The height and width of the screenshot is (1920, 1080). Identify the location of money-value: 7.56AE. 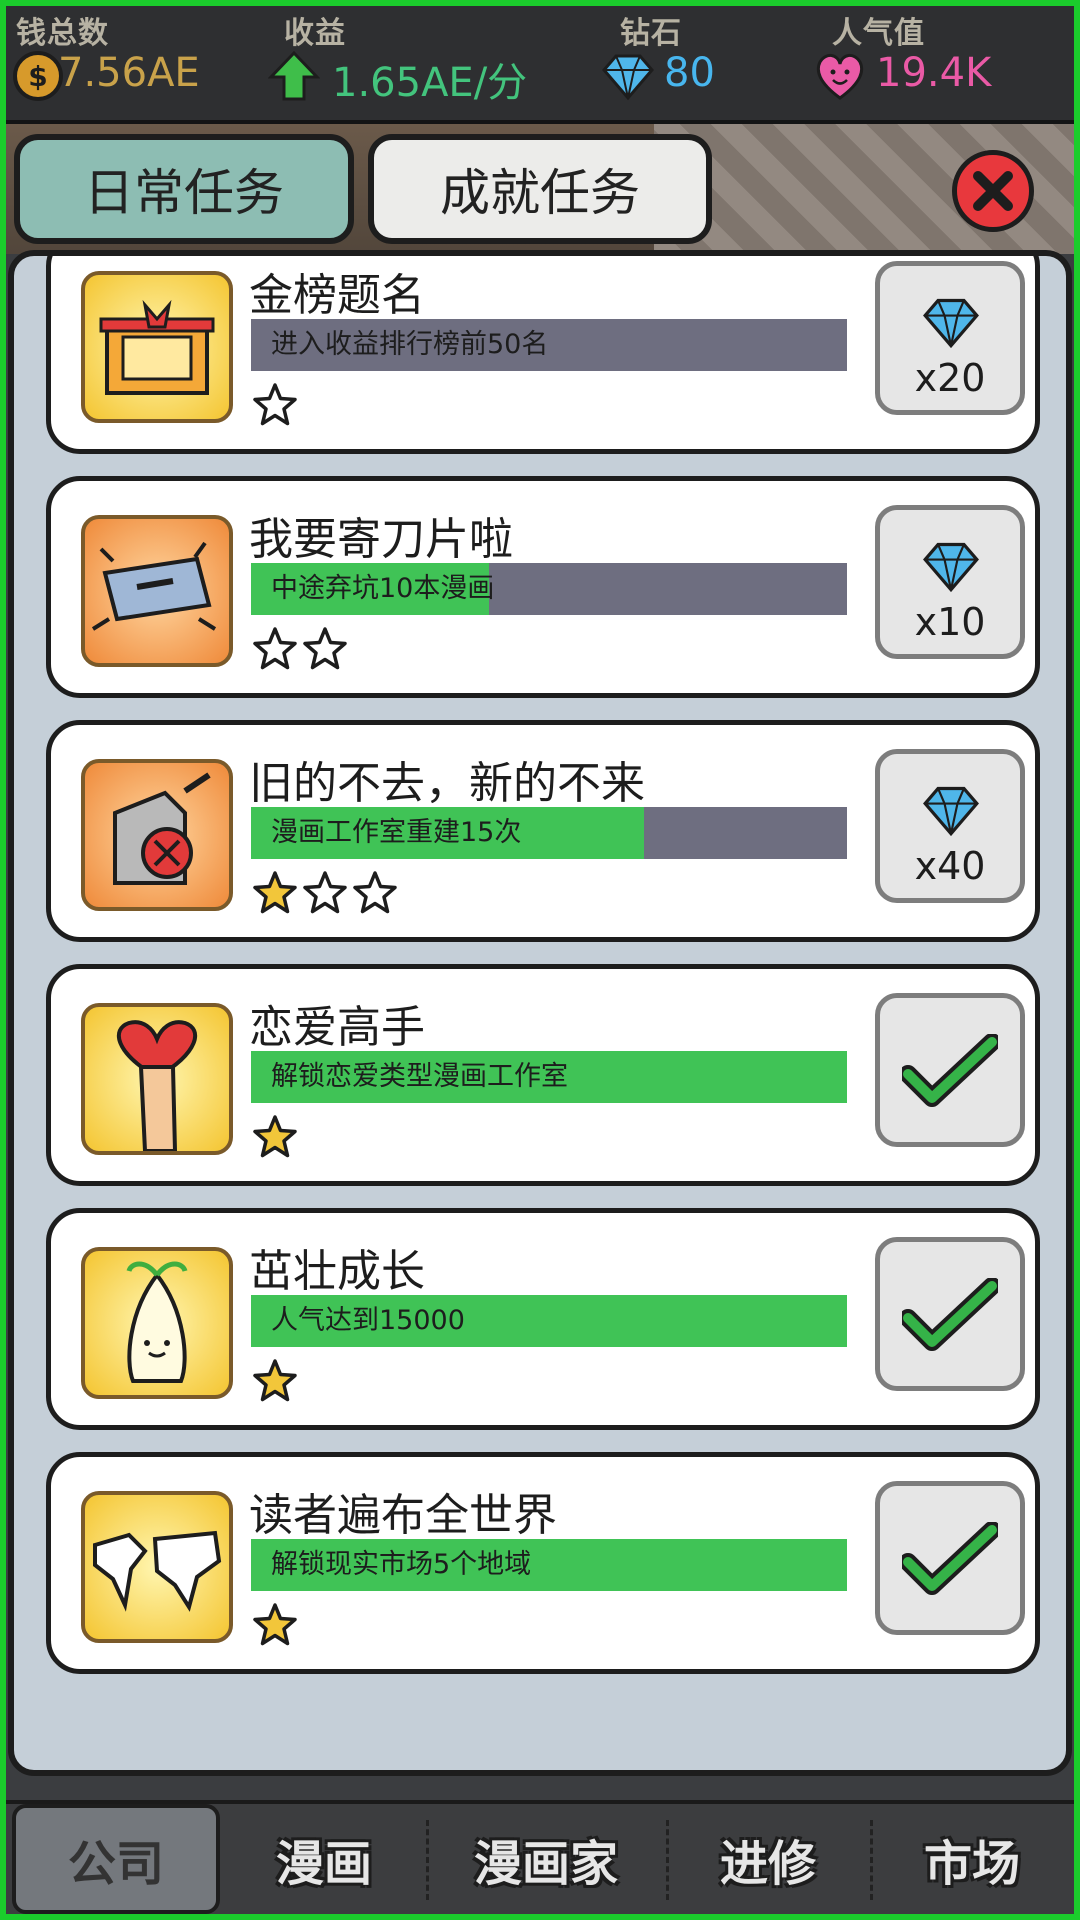
(129, 73).